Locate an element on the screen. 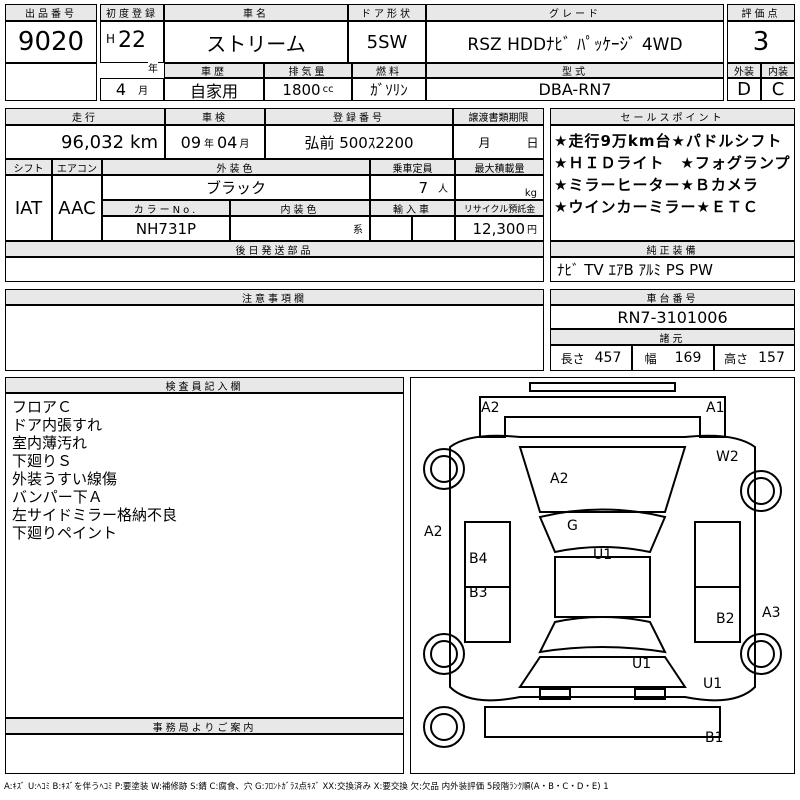 Image resolution: width=800 pixels, height=800 pixels. inspection-cell: 09 年 04 月 is located at coordinates (215, 142).